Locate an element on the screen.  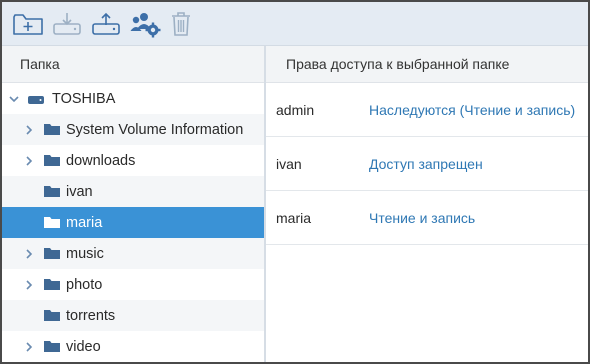
permission-access-link: Чтение и запись is located at coordinates (422, 218).